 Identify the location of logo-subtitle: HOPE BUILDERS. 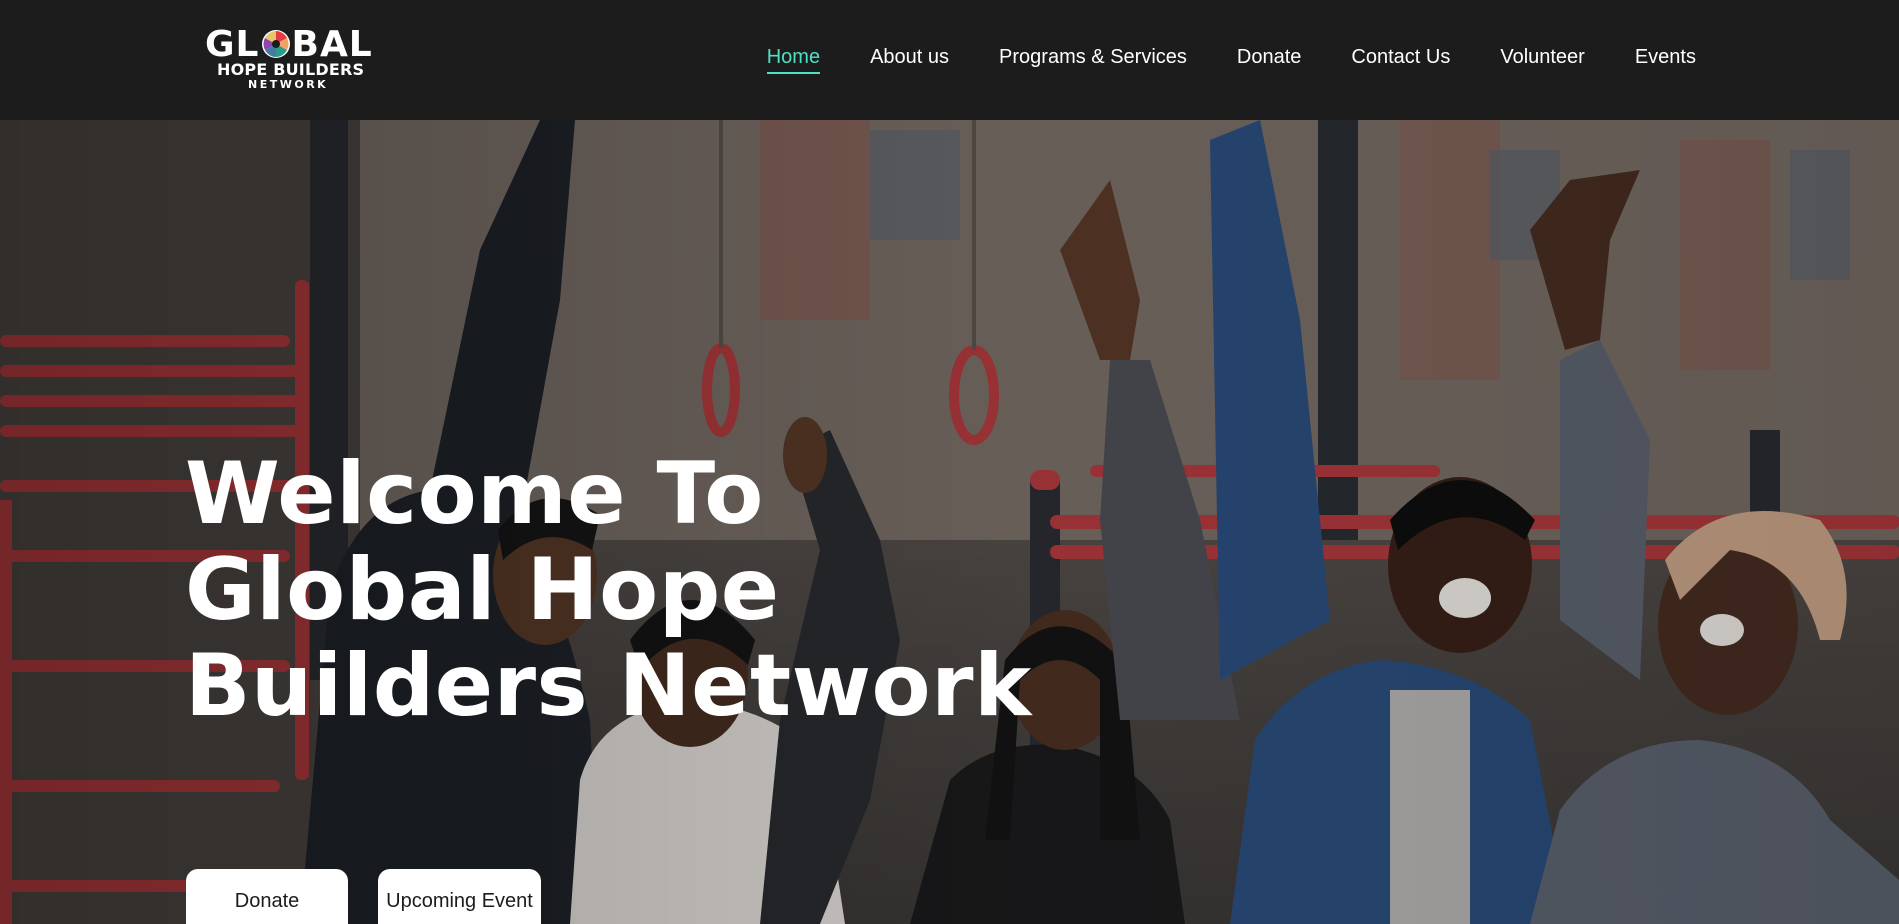
(291, 69).